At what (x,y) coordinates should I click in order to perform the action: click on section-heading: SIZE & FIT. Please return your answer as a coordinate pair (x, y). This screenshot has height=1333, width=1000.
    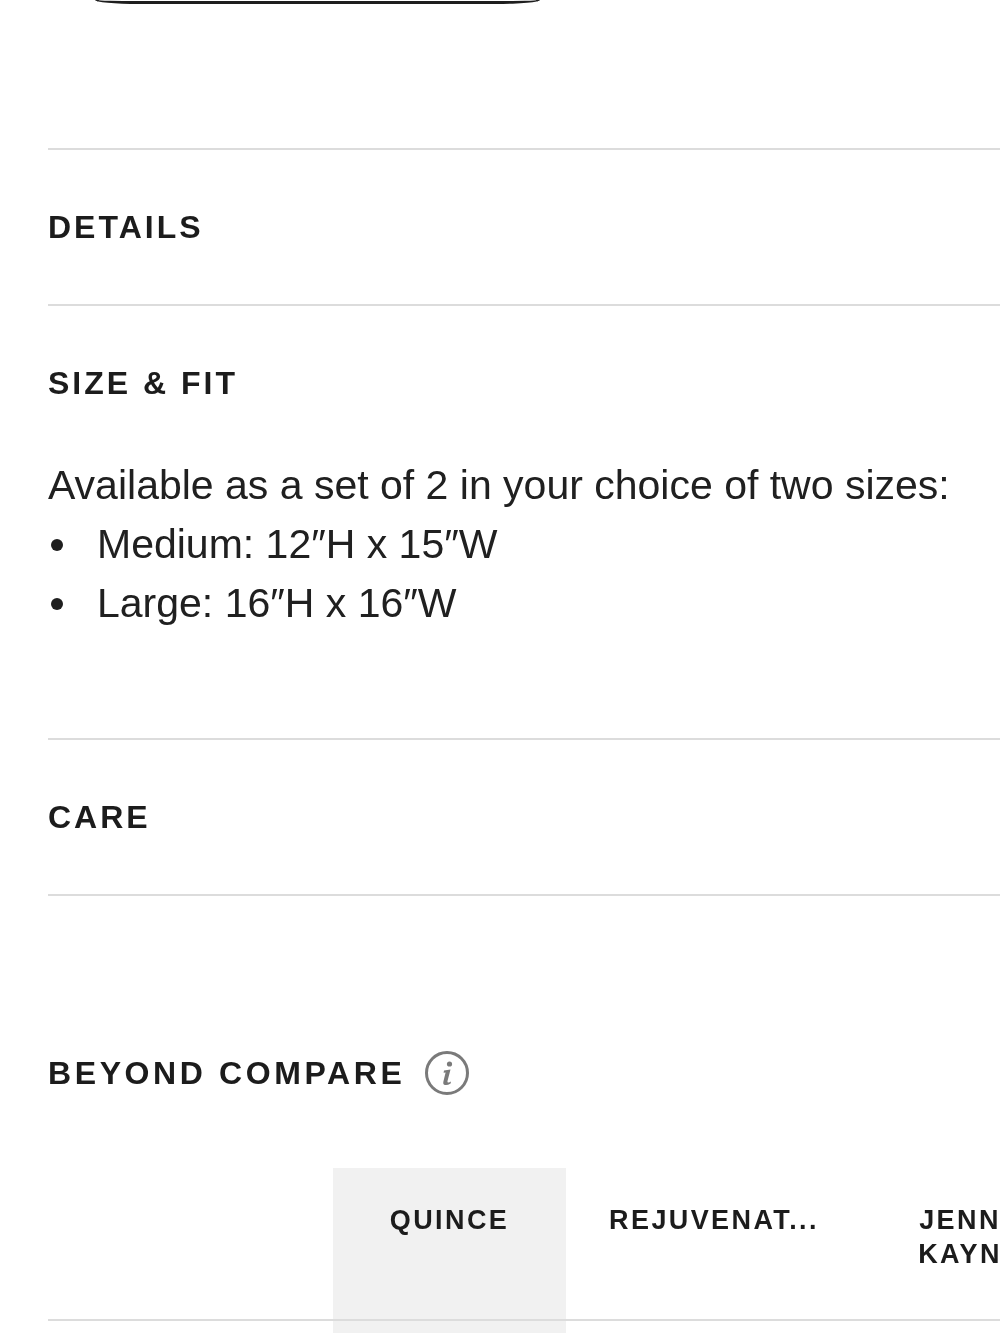
    Looking at the image, I should click on (143, 383).